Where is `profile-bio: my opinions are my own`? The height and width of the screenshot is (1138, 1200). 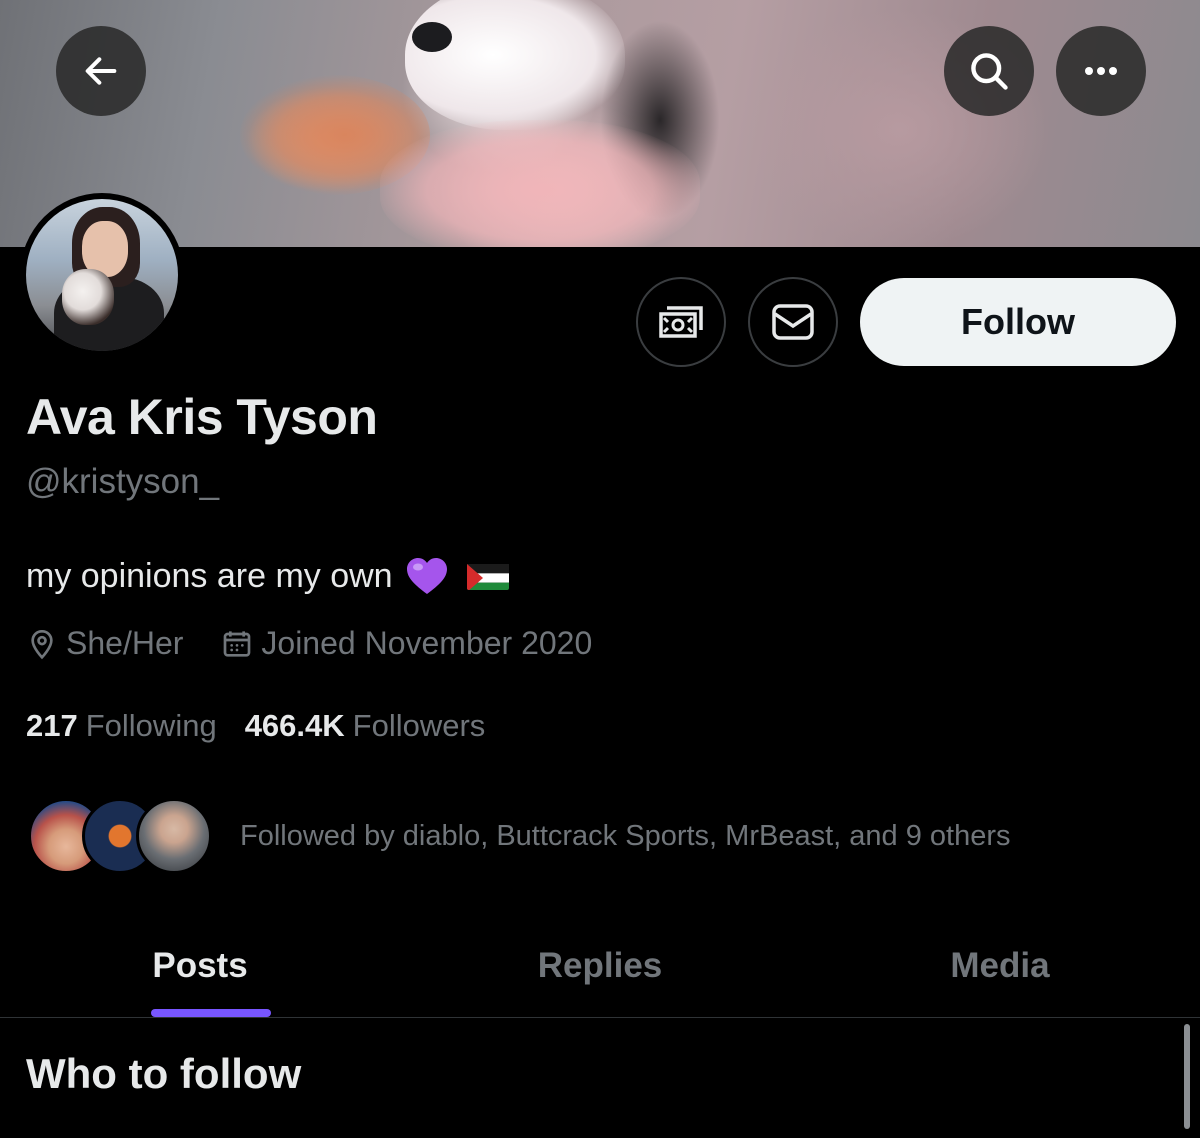 profile-bio: my opinions are my own is located at coordinates (267, 576).